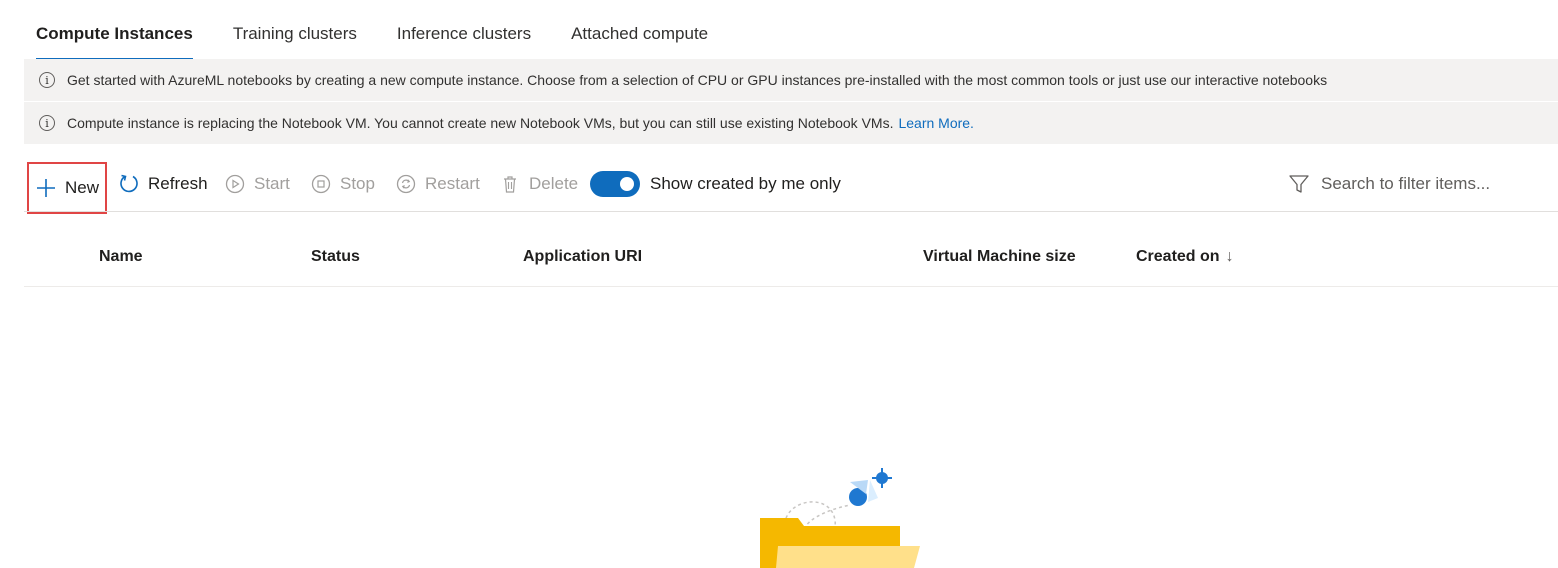  I want to click on refresh-button: Refresh, so click(163, 184).